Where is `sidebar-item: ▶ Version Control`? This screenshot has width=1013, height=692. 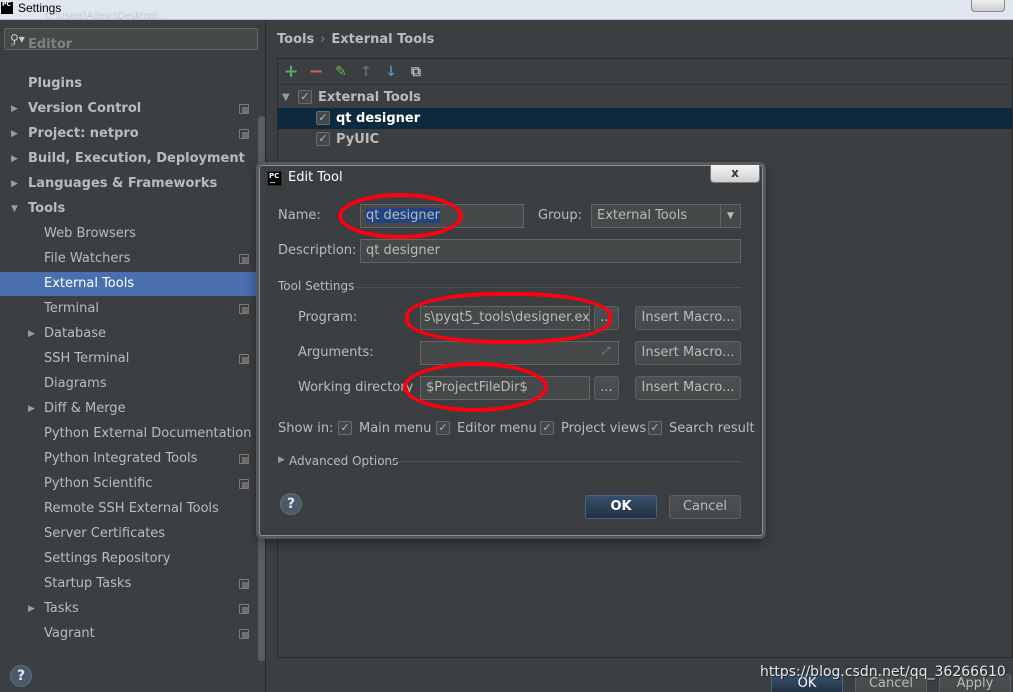
sidebar-item: ▶ Version Control is located at coordinates (129, 109).